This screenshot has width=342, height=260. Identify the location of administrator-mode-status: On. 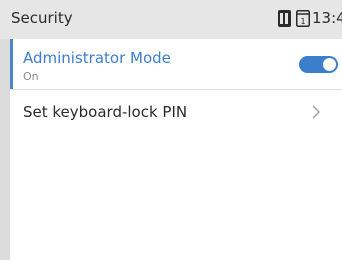
(31, 76).